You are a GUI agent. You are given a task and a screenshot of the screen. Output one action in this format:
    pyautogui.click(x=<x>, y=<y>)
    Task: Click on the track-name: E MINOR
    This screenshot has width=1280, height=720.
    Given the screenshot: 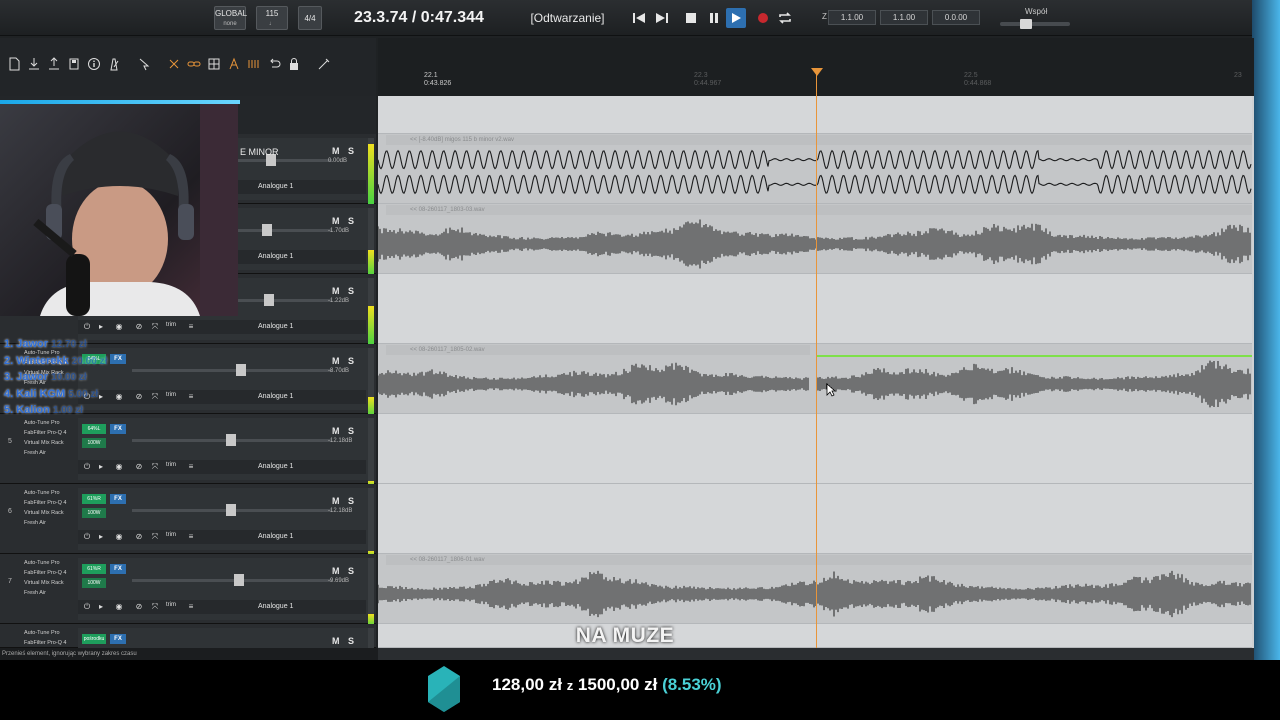 What is the action you would take?
    pyautogui.click(x=259, y=152)
    